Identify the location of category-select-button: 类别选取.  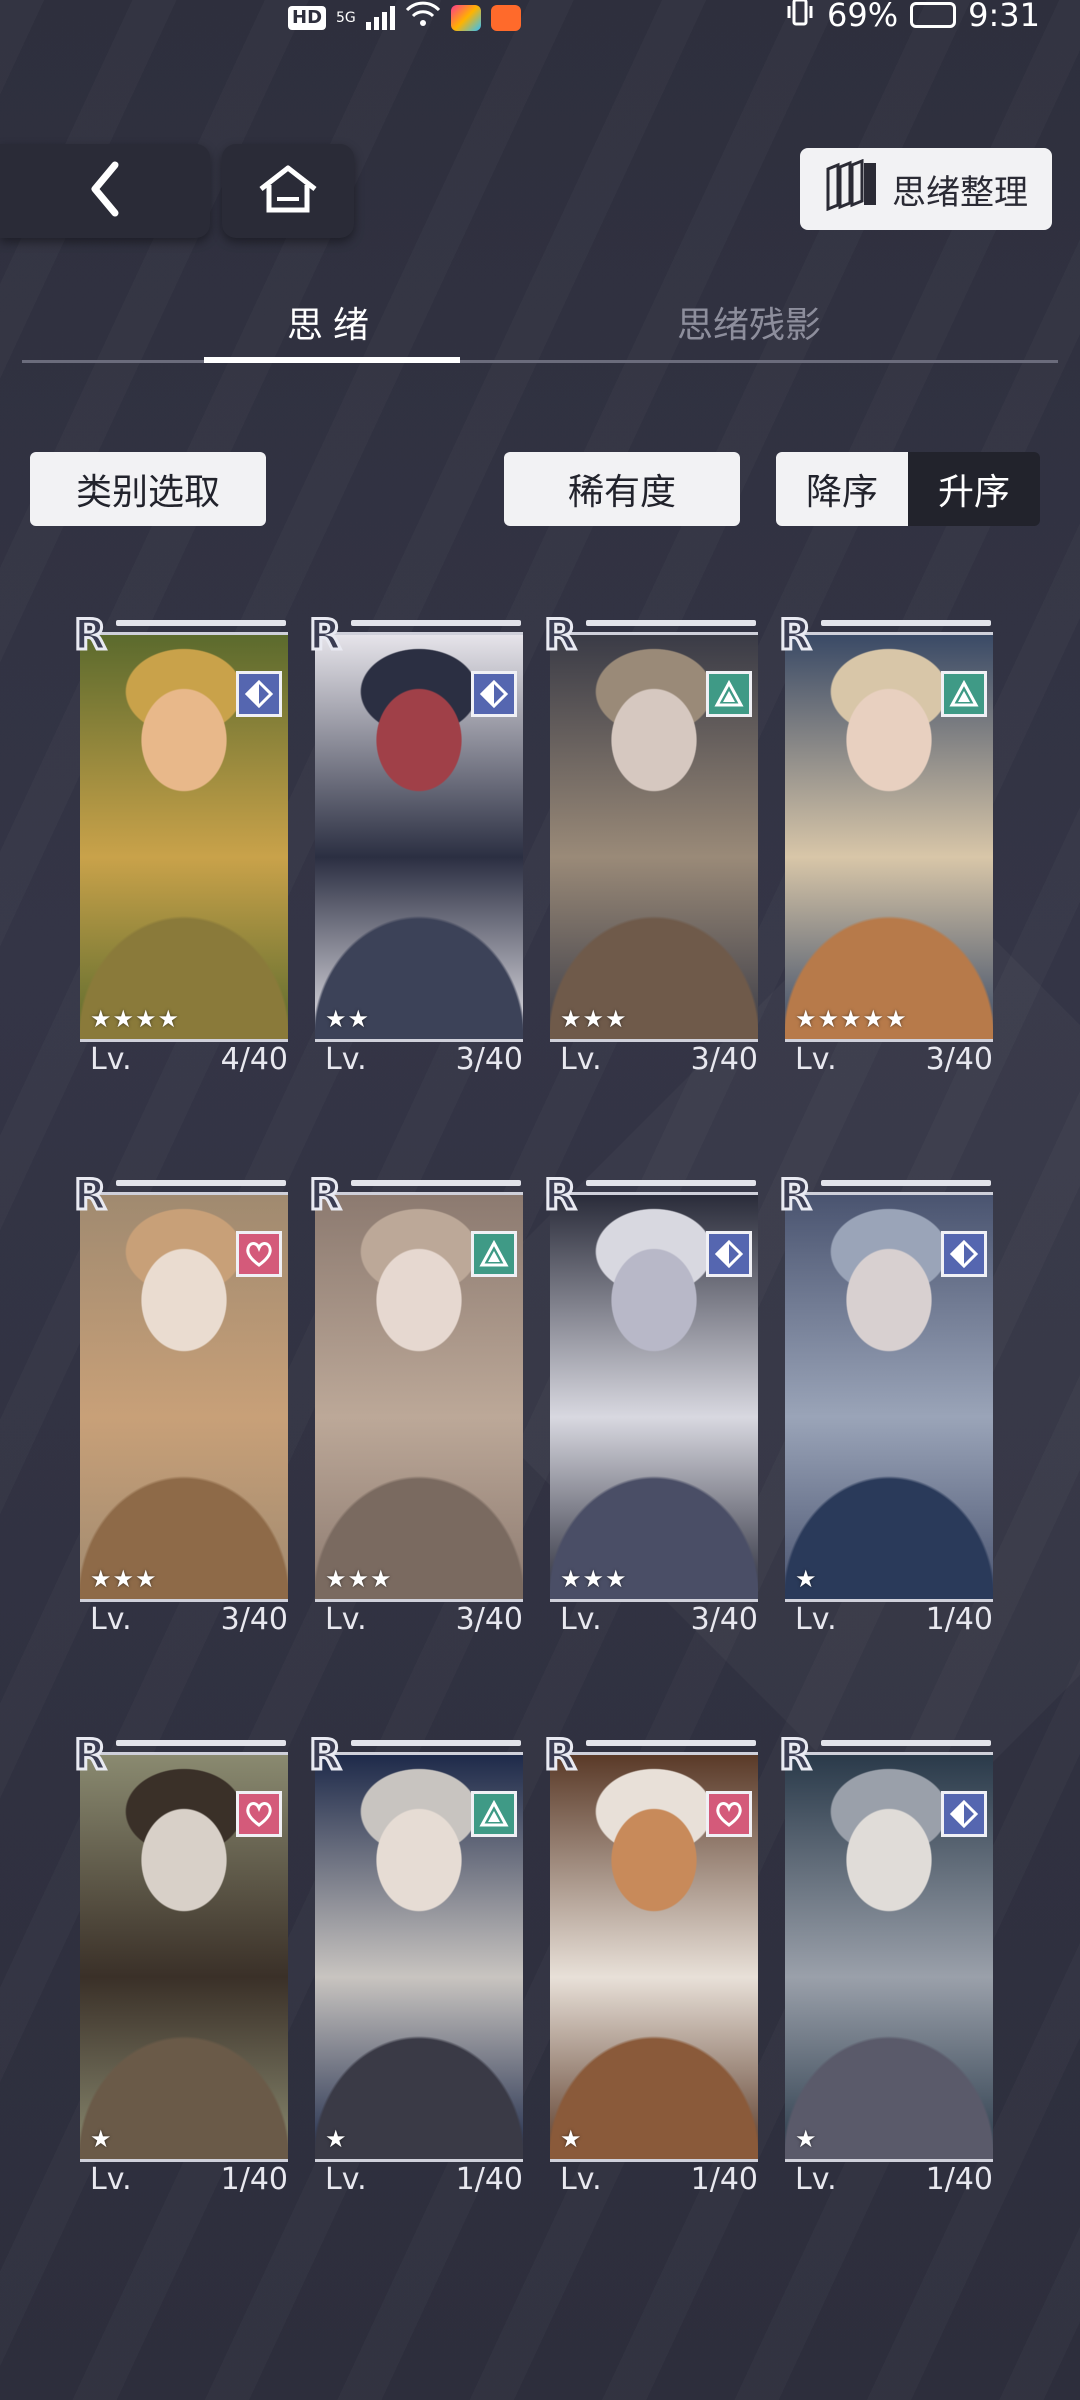
(148, 489).